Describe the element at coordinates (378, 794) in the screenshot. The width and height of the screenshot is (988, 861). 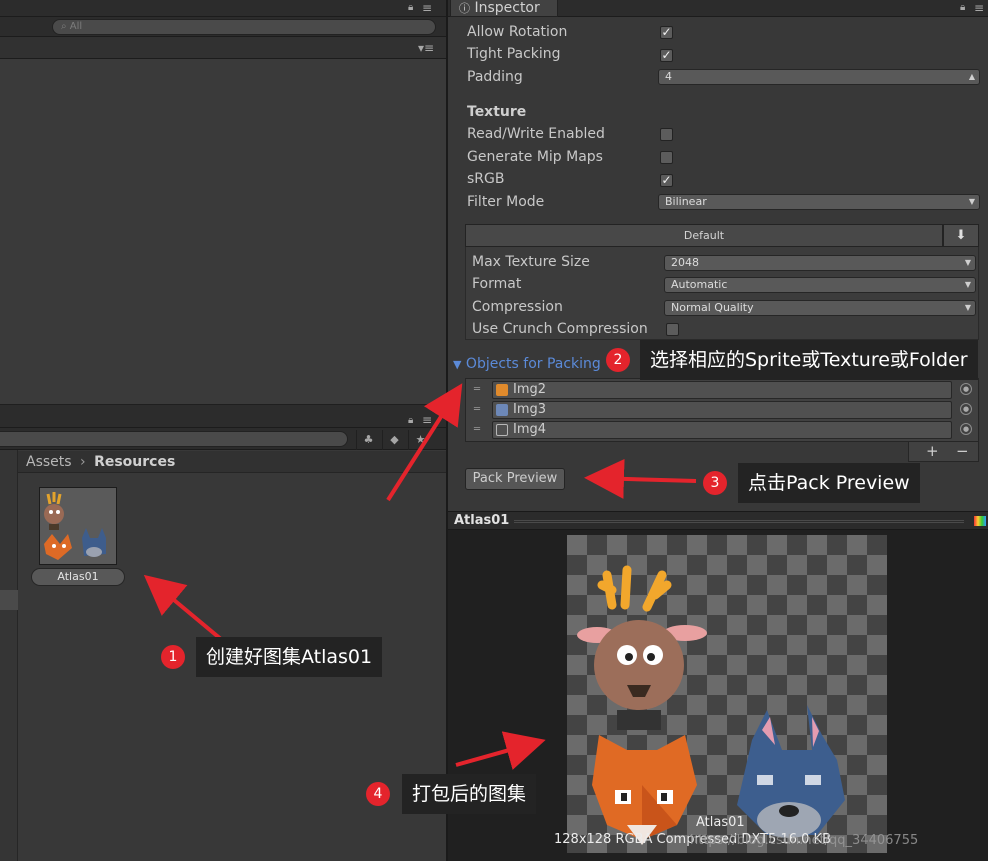
I see `annotation-badge-4: 4` at that location.